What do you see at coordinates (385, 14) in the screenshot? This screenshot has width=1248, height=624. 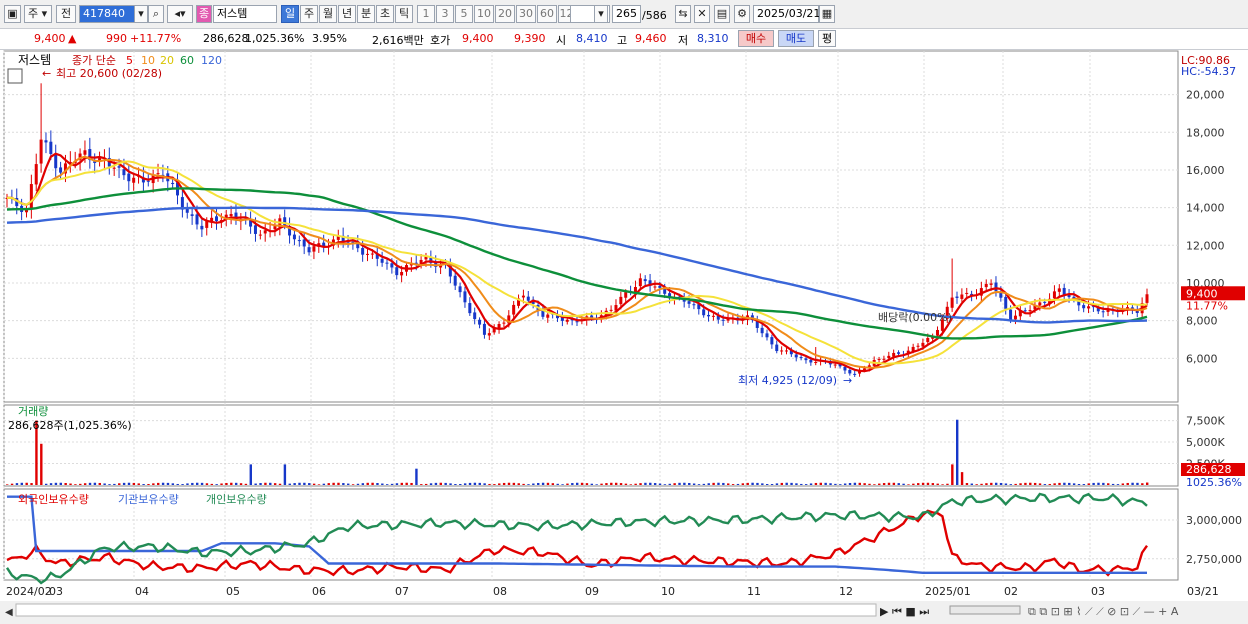 I see `period-tab: 초` at bounding box center [385, 14].